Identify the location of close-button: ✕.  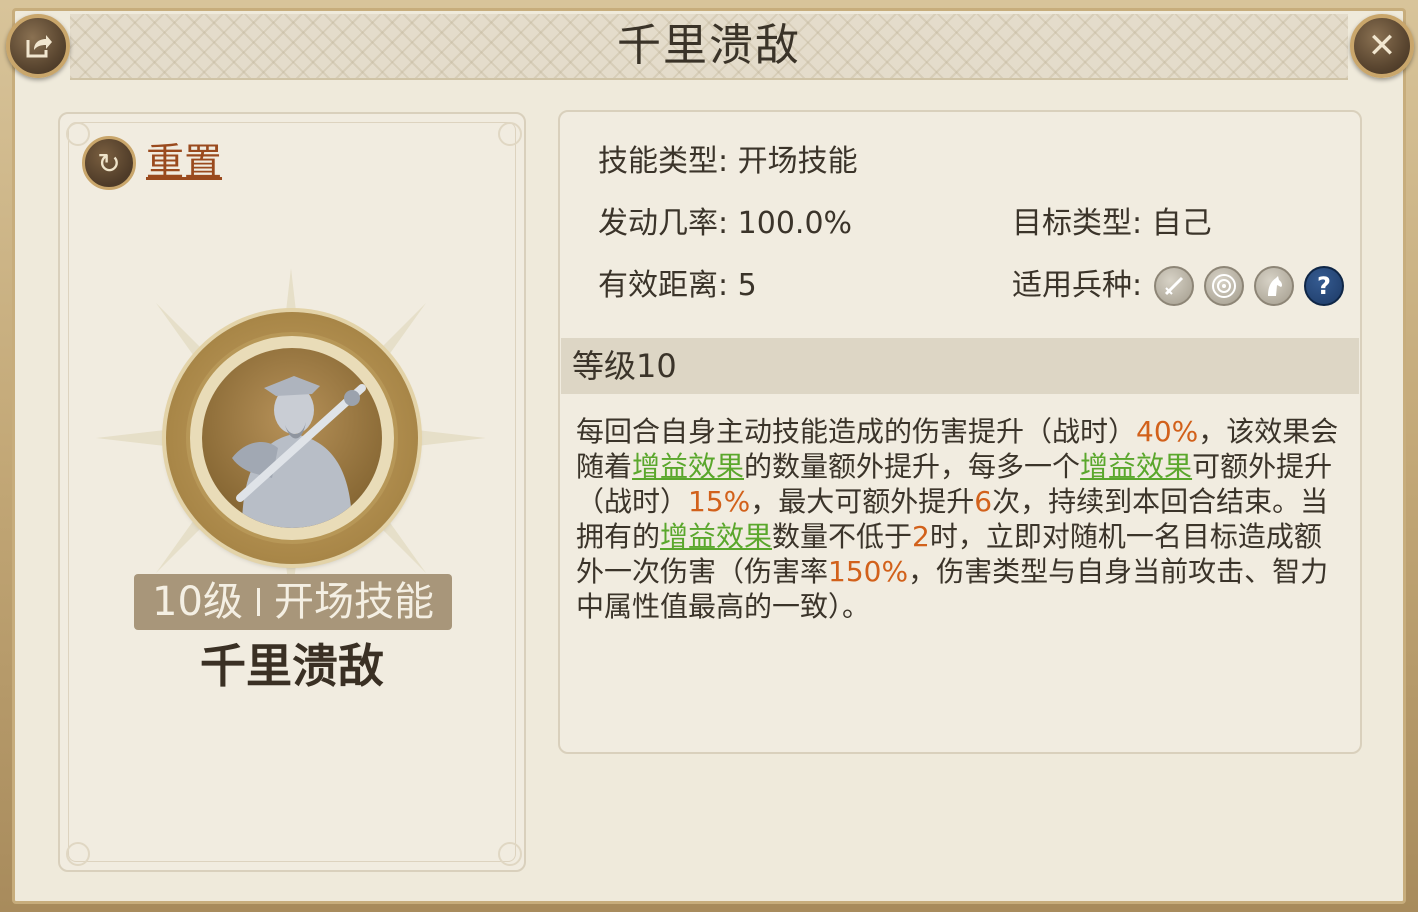
(1382, 46).